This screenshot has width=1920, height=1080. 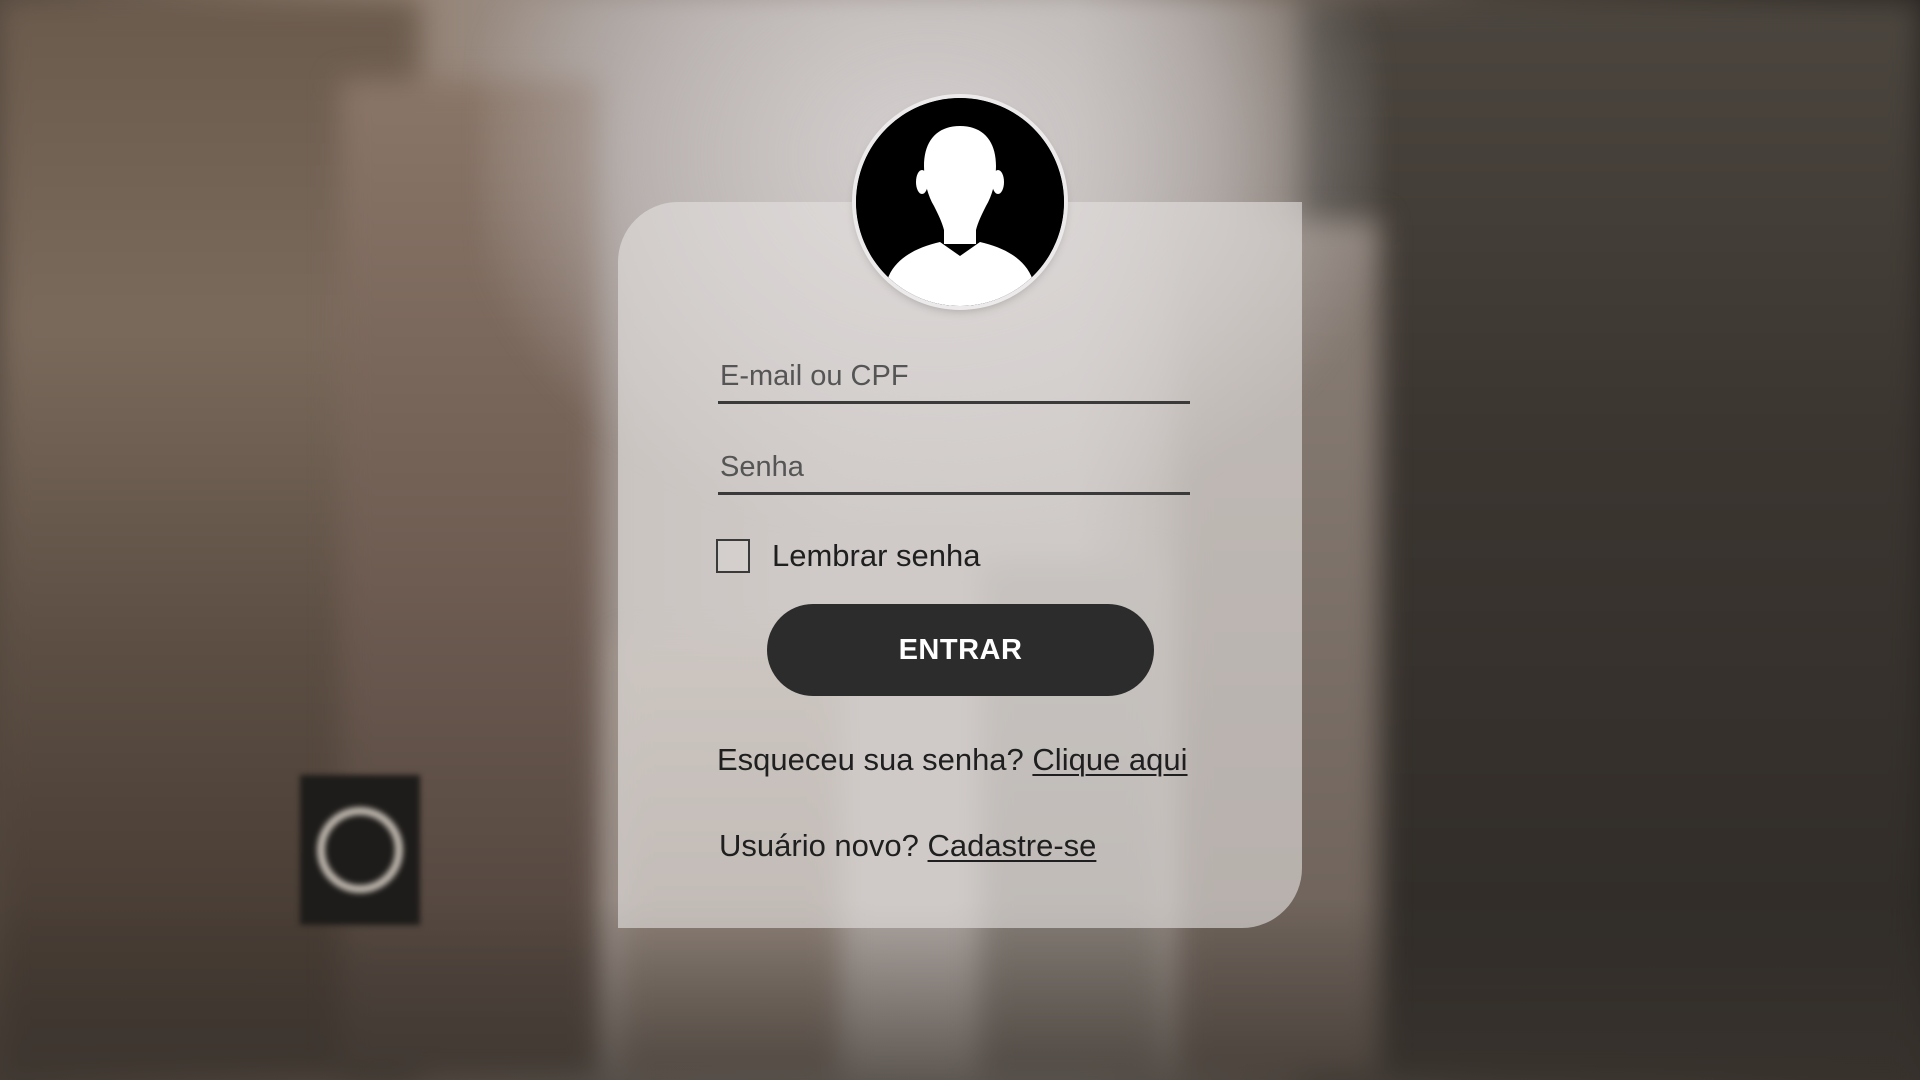 I want to click on background-store-sign, so click(x=360, y=850).